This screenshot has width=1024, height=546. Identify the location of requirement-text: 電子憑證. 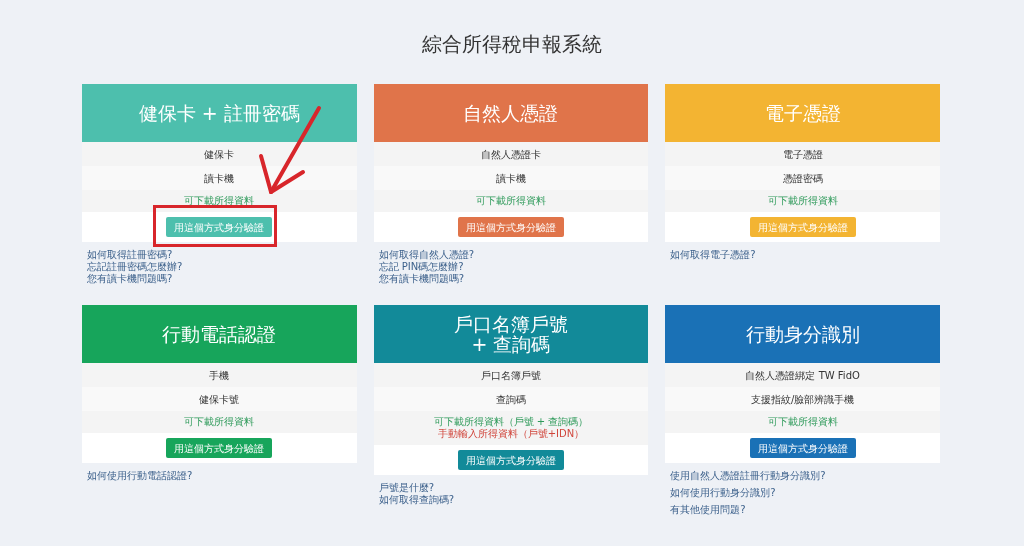
(802, 154).